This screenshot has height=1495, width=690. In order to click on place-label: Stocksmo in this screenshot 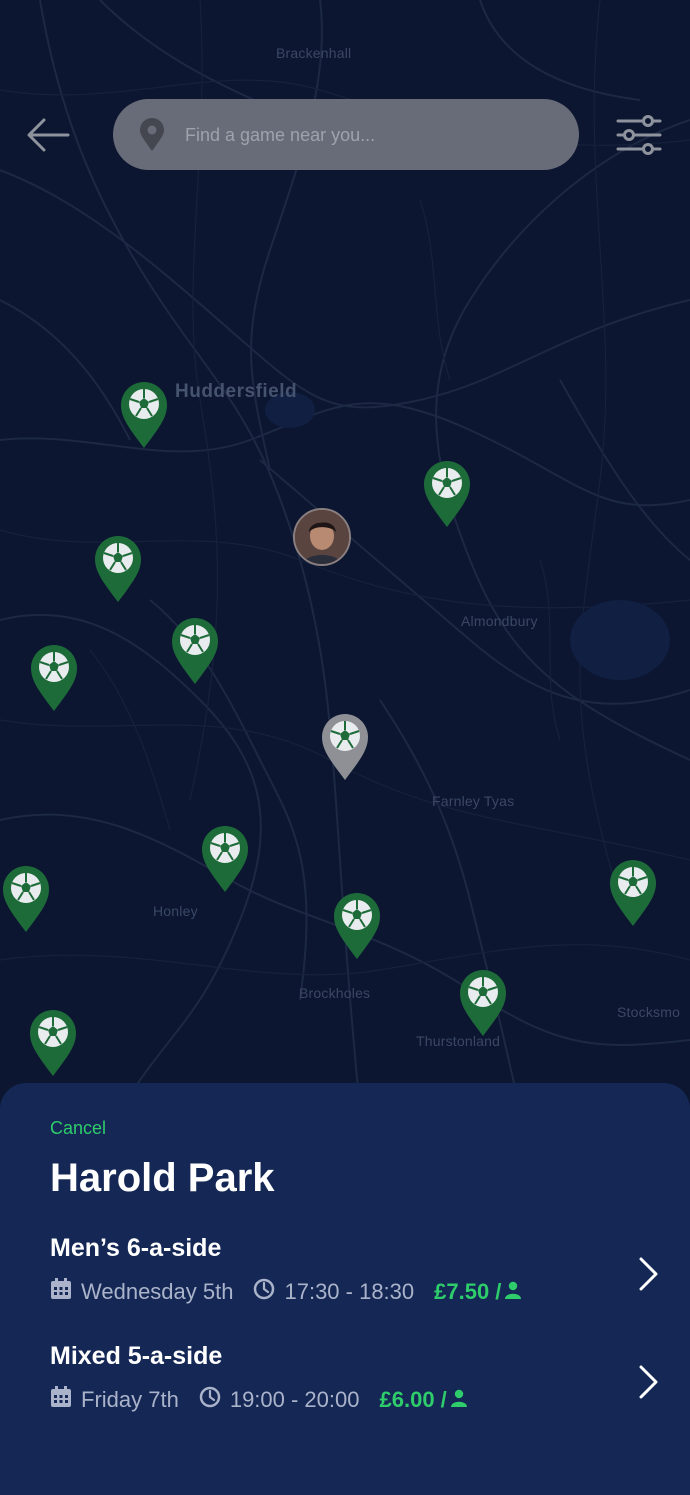, I will do `click(649, 1012)`.